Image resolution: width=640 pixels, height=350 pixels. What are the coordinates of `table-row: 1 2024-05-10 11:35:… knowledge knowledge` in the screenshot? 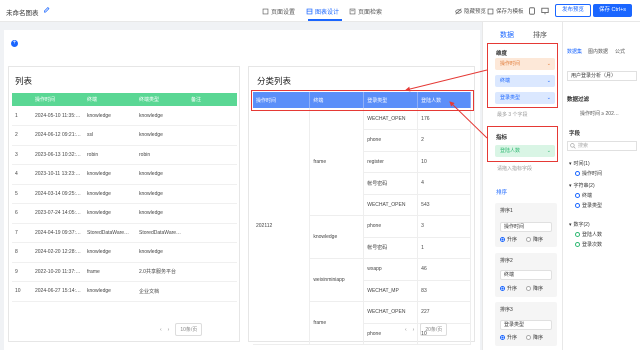 It's located at (124, 116).